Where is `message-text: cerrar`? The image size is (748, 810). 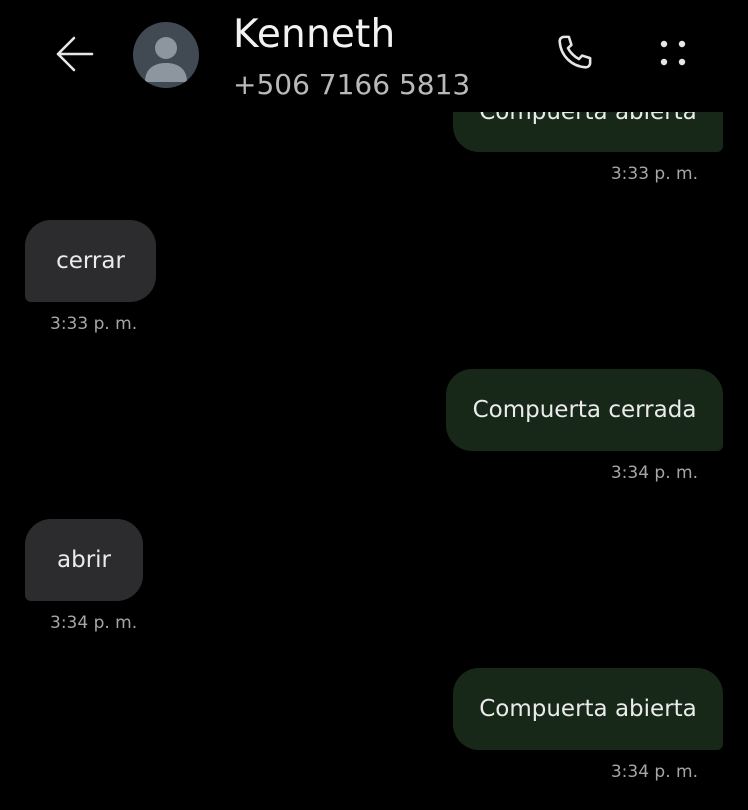 message-text: cerrar is located at coordinates (90, 261).